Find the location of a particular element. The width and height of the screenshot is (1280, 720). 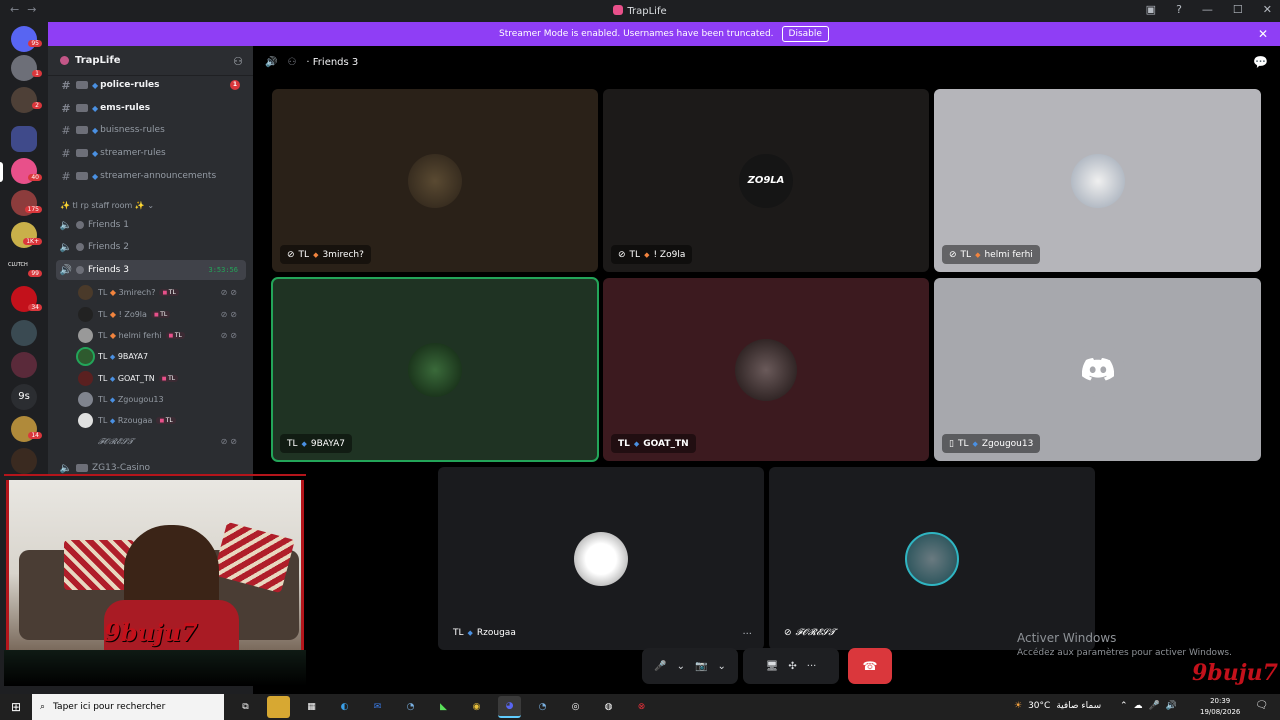

voice-user: TL ◆ Zgougou13 is located at coordinates (162, 399).